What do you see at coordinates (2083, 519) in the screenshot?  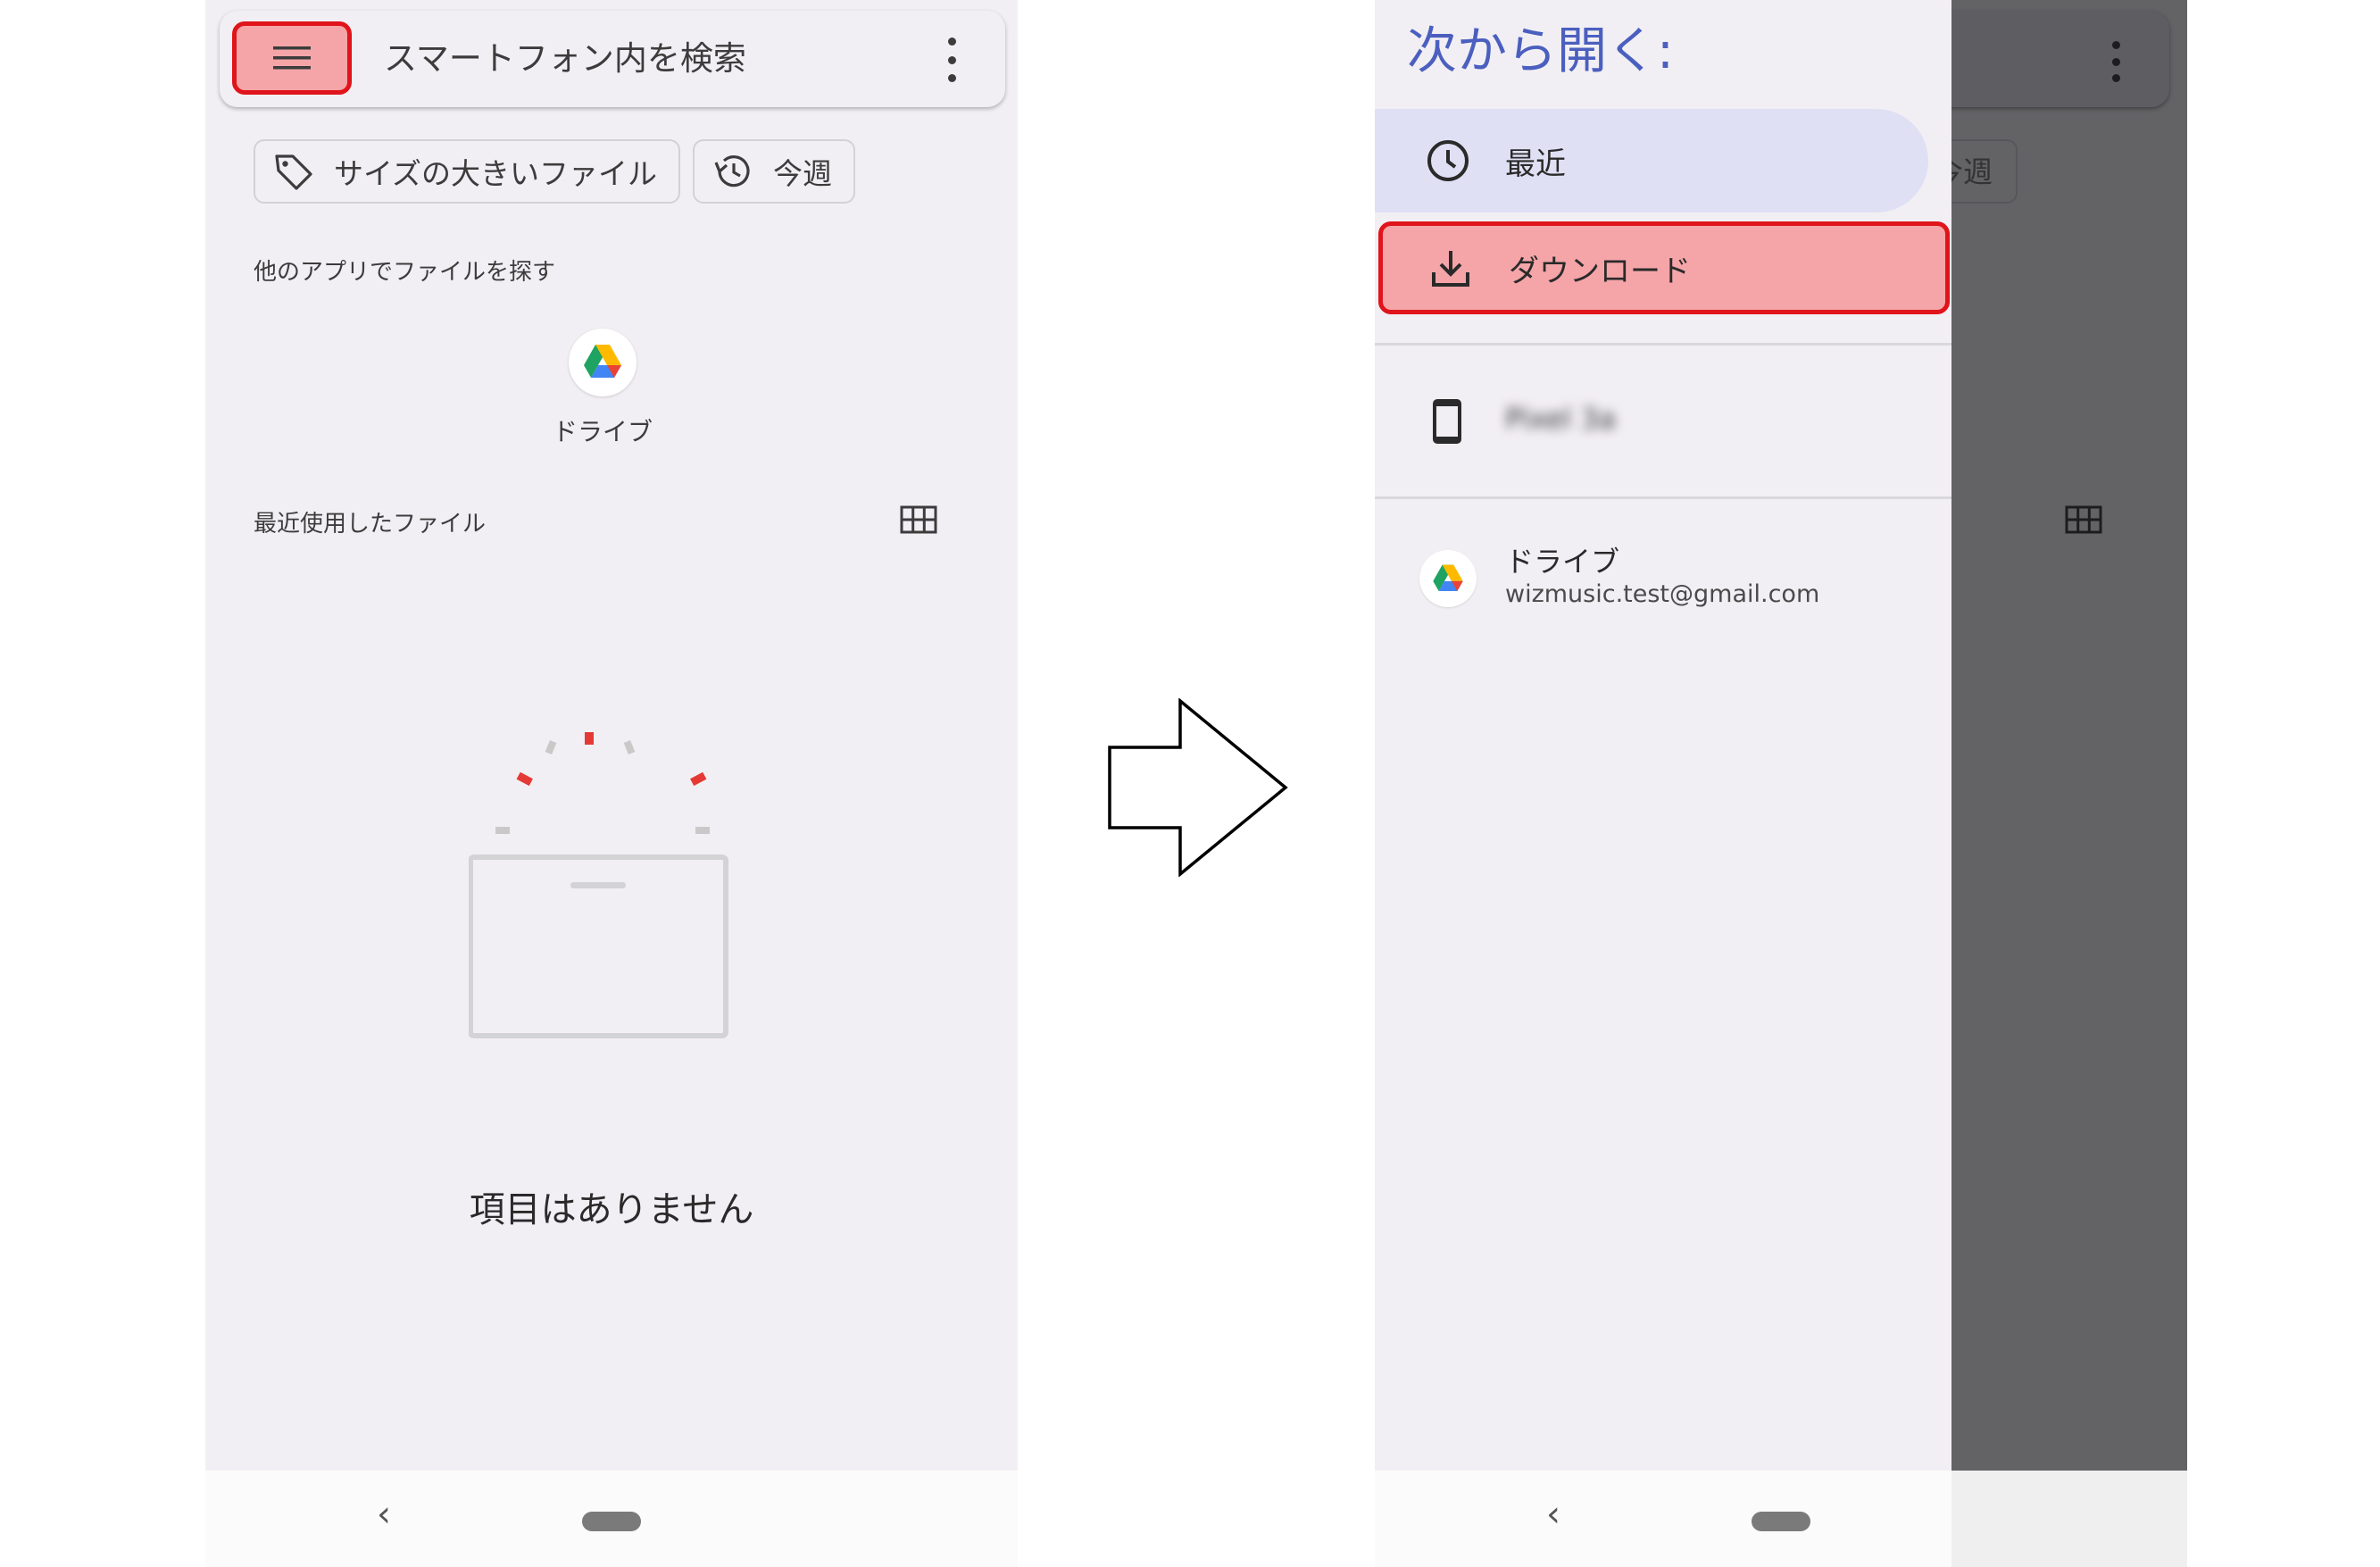 I see `dimmed-grid-view-icon` at bounding box center [2083, 519].